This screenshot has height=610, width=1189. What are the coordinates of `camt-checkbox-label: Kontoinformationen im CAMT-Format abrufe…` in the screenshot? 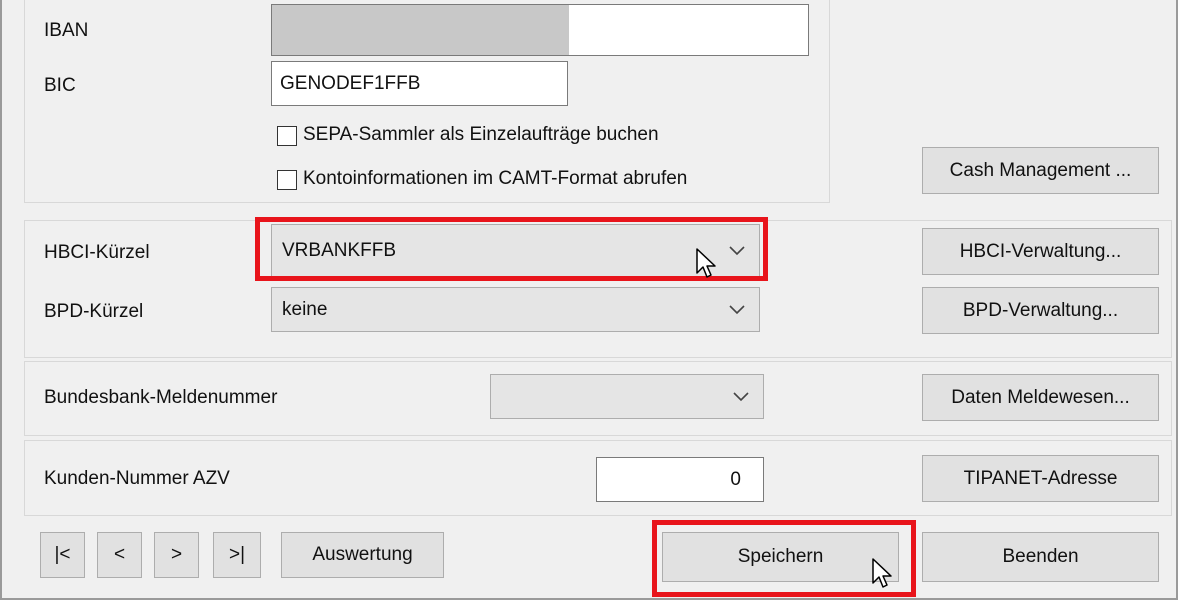 It's located at (495, 179).